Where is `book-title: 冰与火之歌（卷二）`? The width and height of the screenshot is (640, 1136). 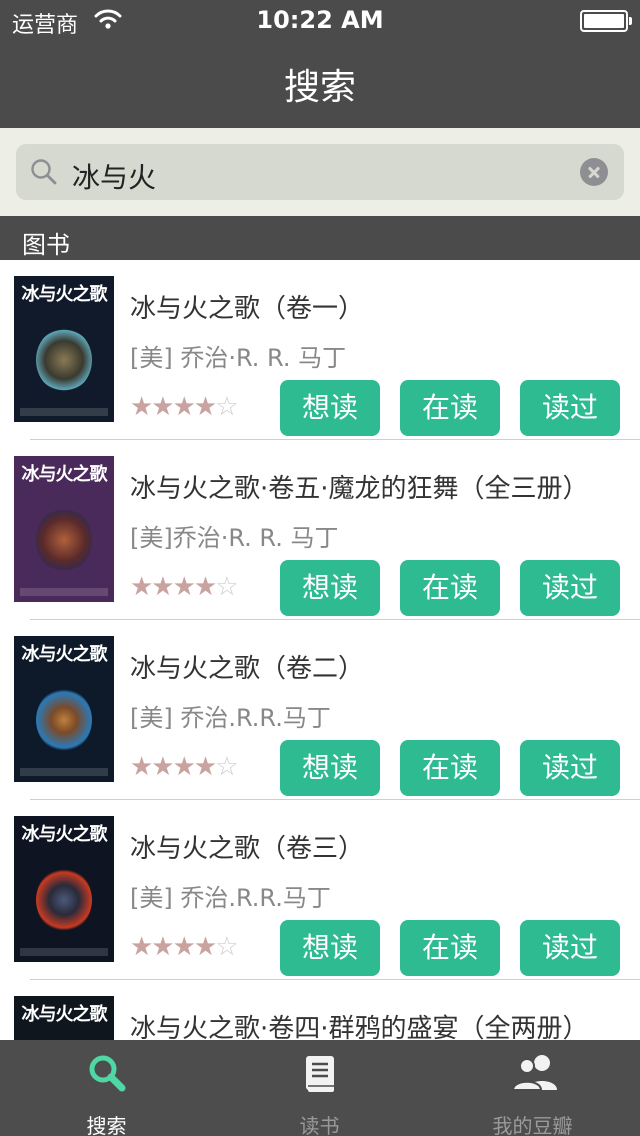
book-title: 冰与火之歌（卷二） is located at coordinates (247, 669).